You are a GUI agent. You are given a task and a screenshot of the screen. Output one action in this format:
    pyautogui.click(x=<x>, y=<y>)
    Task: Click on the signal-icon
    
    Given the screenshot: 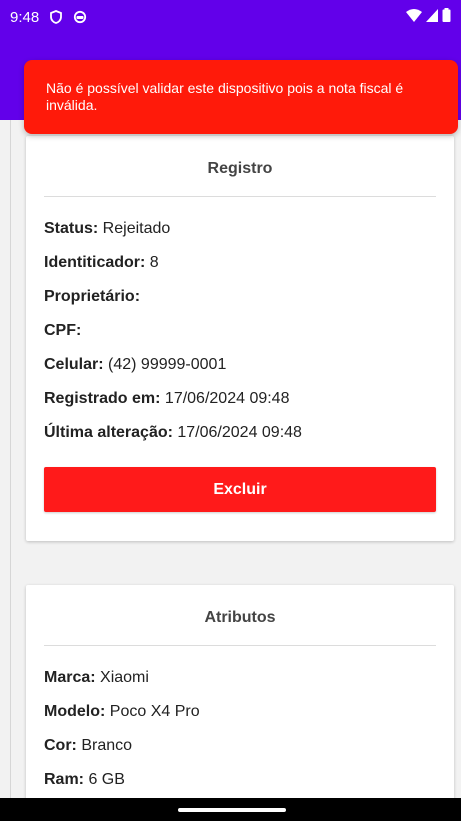 What is the action you would take?
    pyautogui.click(x=432, y=17)
    